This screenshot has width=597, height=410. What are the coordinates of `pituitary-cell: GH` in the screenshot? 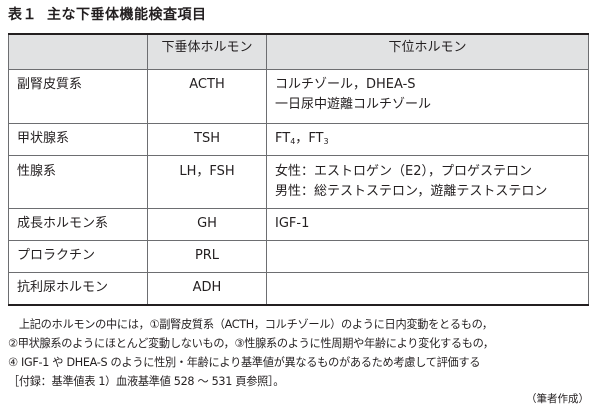 It's located at (207, 224).